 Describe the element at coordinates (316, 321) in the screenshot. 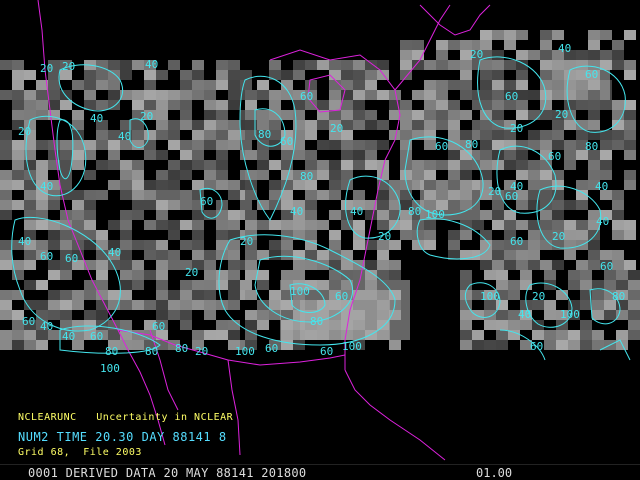

I see `contour-value-label: 80` at that location.